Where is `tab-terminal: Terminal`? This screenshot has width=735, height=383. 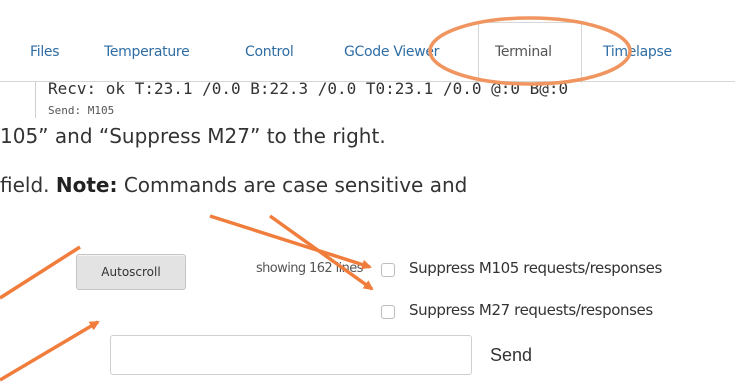
tab-terminal: Terminal is located at coordinates (523, 52).